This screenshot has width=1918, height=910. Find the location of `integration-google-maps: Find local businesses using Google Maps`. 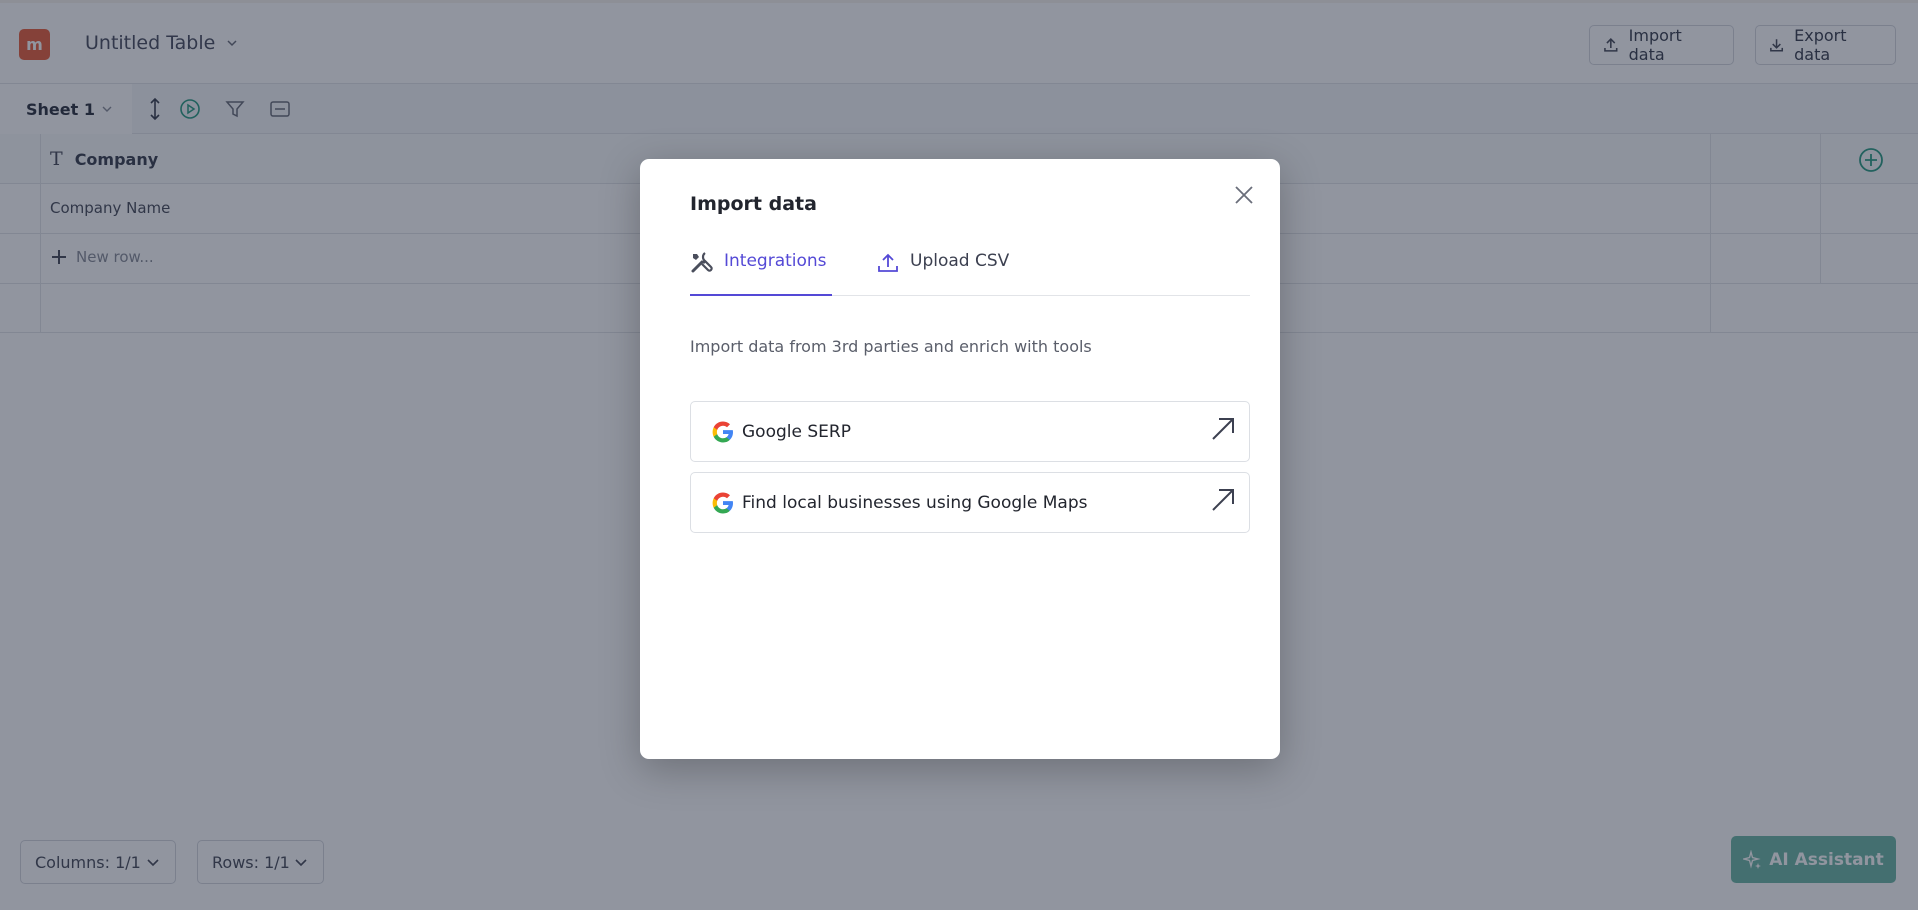

integration-google-maps: Find local businesses using Google Maps is located at coordinates (970, 502).